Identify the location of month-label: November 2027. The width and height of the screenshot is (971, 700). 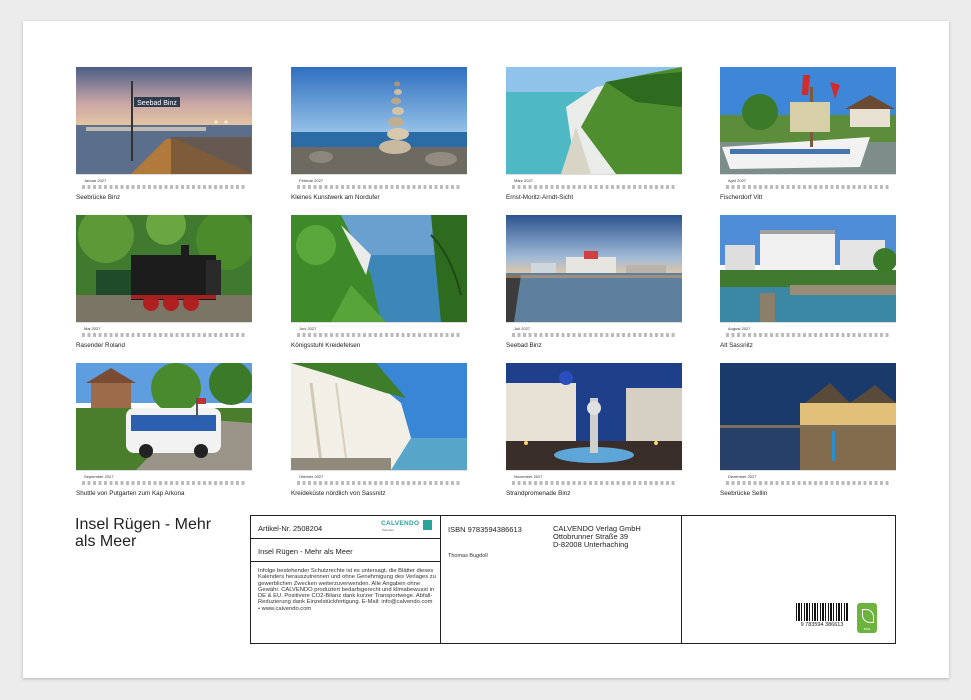
(528, 476).